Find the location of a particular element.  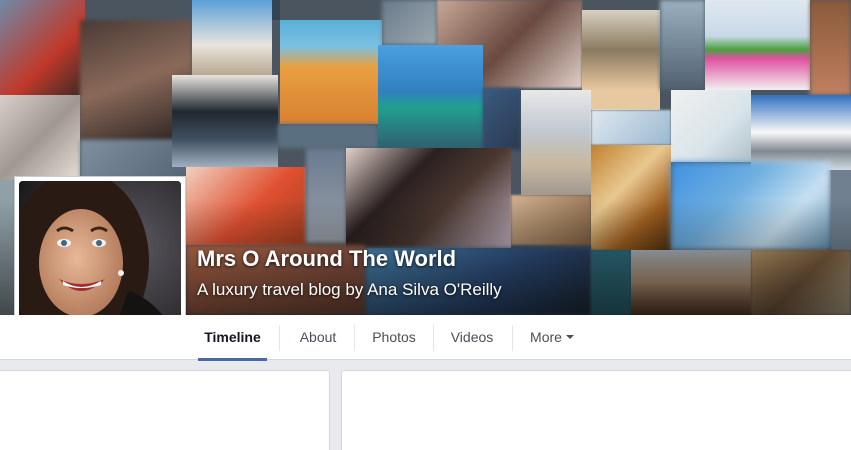

tab-photos: Photos is located at coordinates (394, 337).